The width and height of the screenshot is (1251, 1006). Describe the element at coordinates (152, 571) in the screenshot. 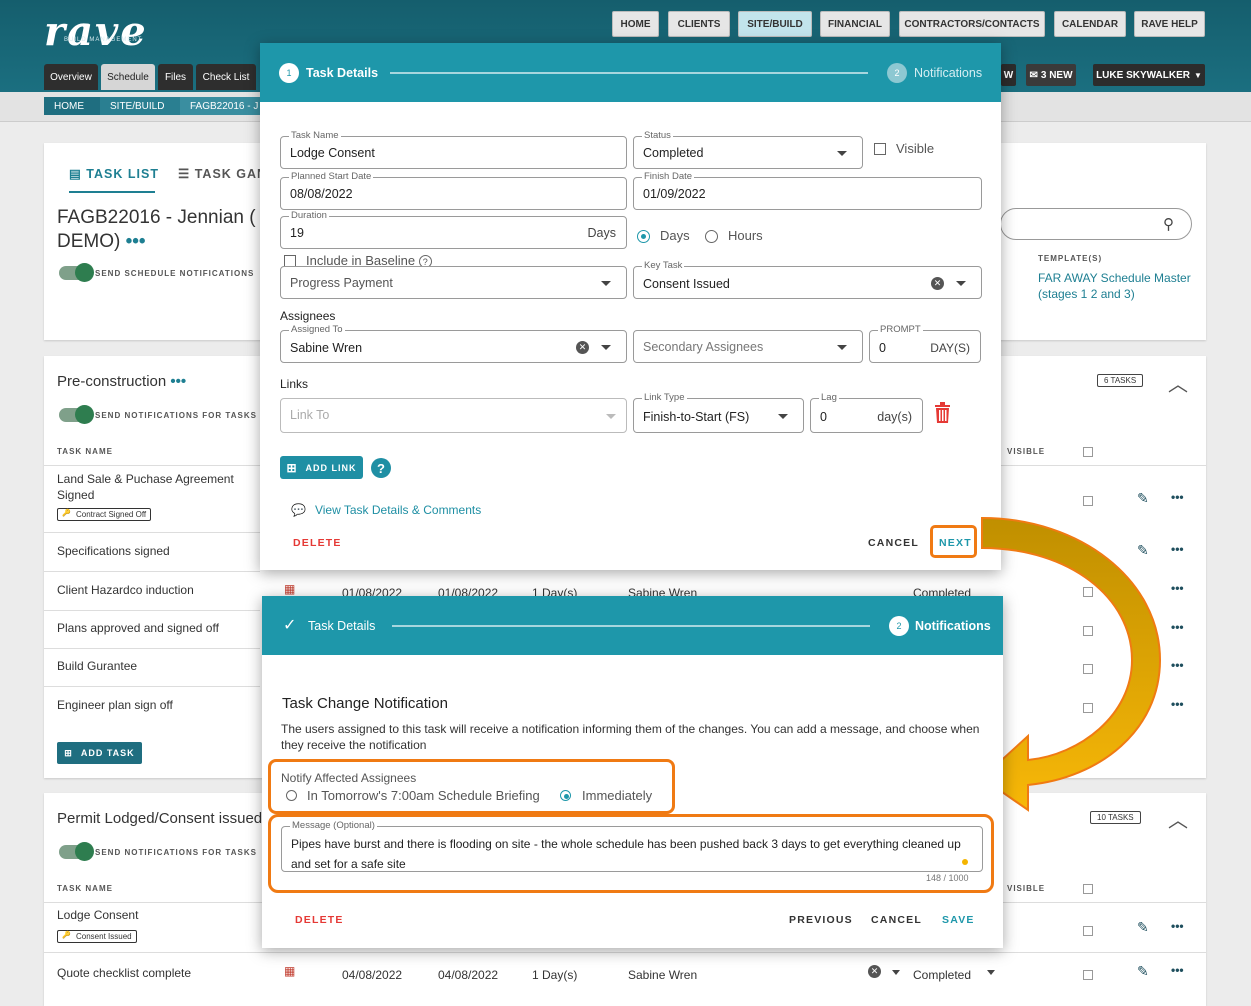

I see `row-divider` at that location.